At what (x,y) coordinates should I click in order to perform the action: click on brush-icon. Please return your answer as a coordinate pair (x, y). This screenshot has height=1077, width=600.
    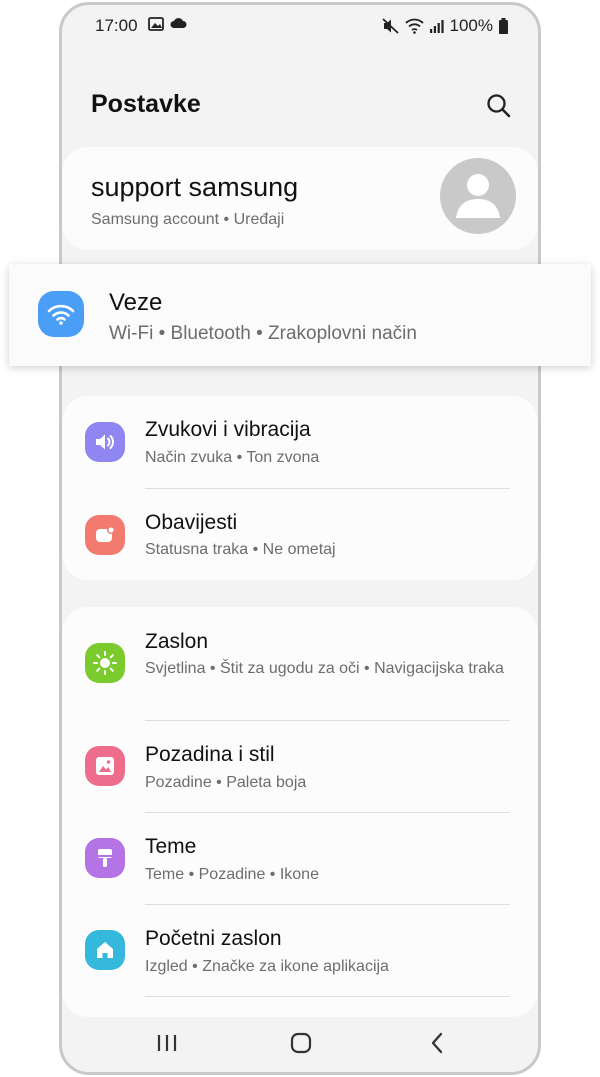
    Looking at the image, I should click on (105, 858).